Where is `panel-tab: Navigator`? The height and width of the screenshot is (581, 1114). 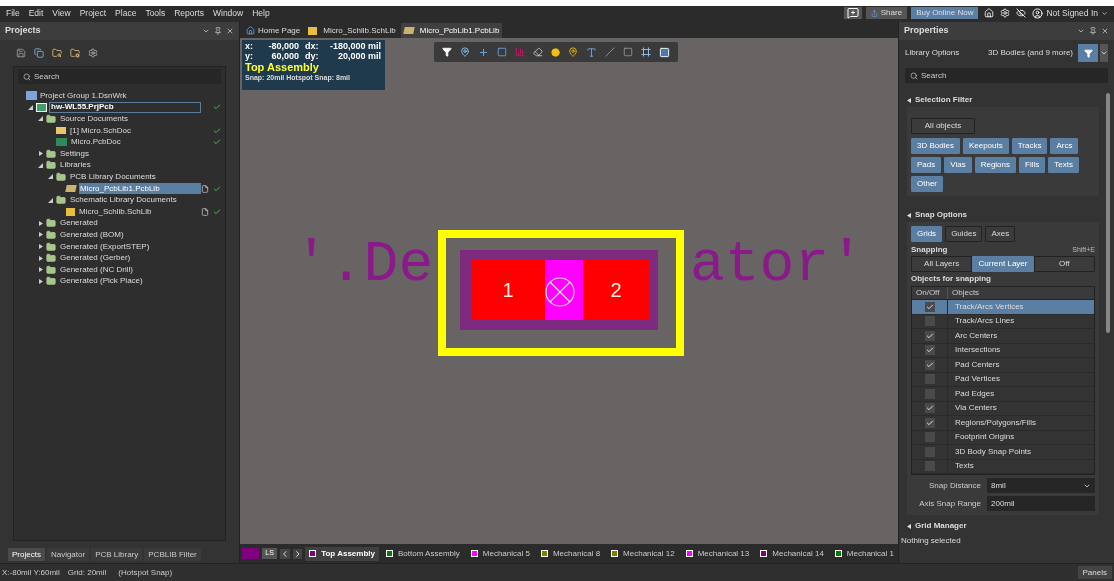
panel-tab: Navigator is located at coordinates (68, 554).